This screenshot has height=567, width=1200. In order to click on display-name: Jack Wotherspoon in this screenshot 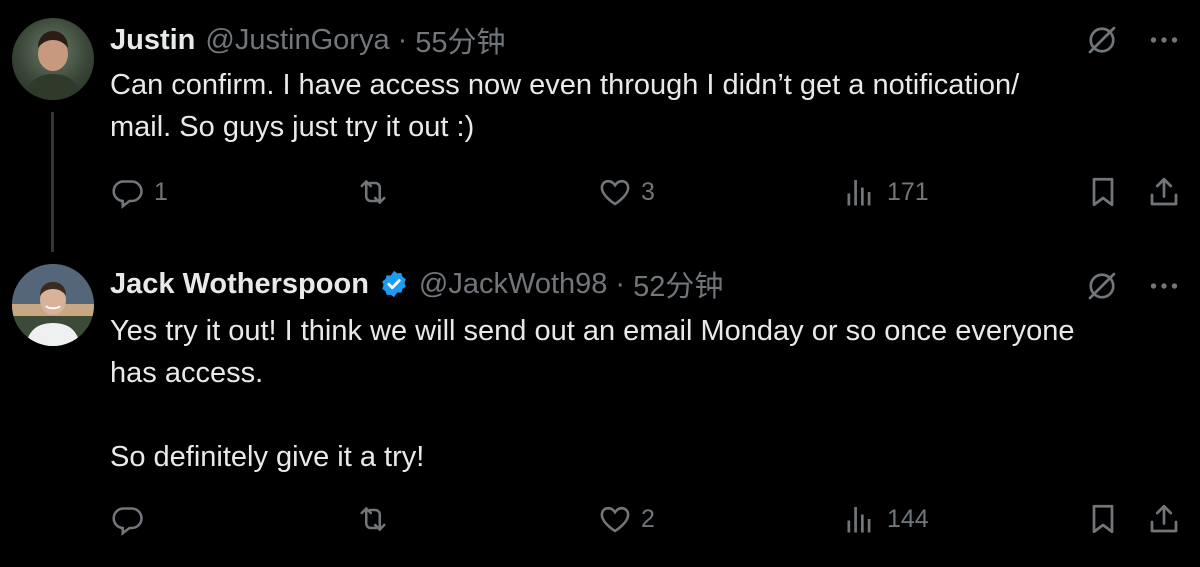, I will do `click(239, 284)`.